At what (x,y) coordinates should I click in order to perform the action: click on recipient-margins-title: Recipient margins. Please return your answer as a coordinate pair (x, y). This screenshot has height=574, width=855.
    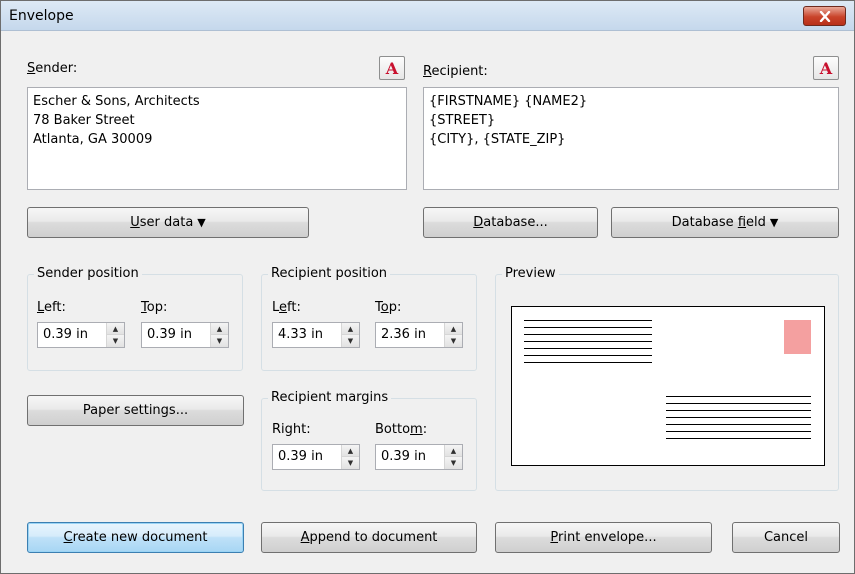
    Looking at the image, I should click on (330, 397).